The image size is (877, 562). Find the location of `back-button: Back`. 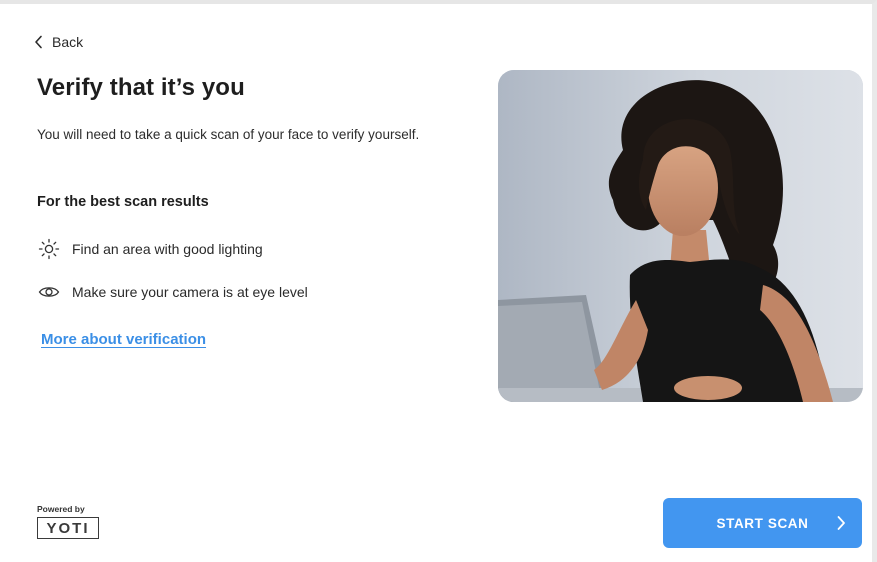

back-button: Back is located at coordinates (58, 42).